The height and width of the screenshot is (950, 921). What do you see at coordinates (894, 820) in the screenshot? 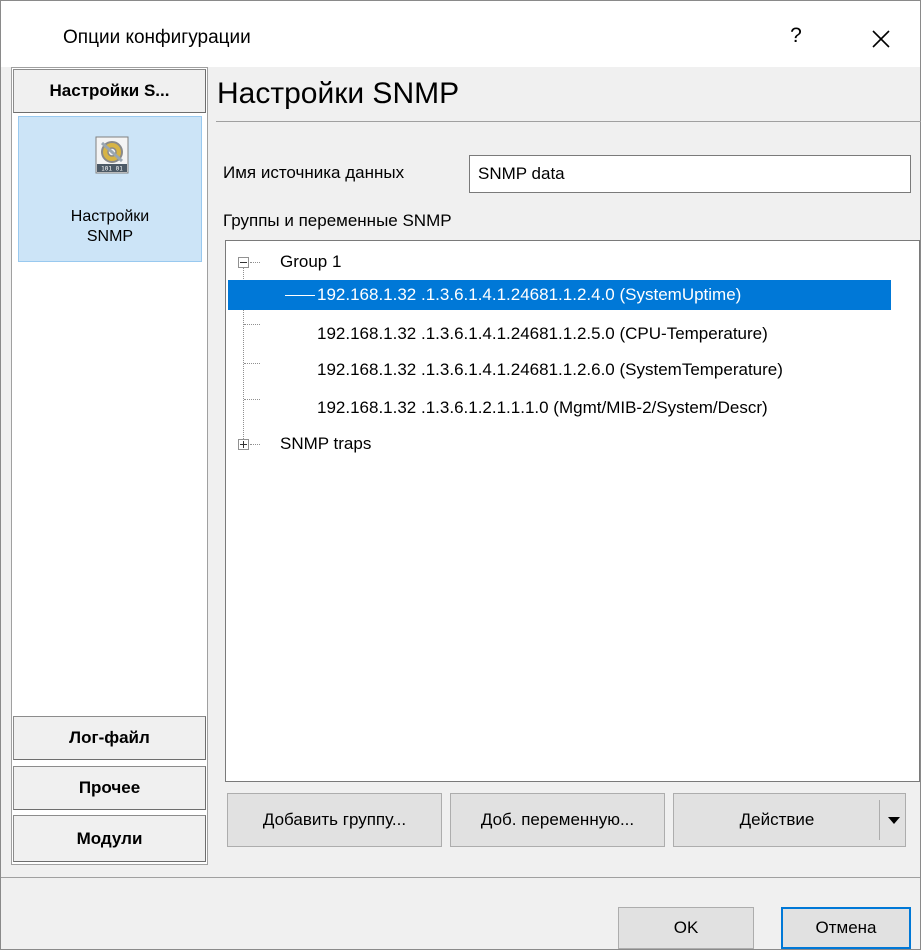
I see `dropdown-arrow-icon` at bounding box center [894, 820].